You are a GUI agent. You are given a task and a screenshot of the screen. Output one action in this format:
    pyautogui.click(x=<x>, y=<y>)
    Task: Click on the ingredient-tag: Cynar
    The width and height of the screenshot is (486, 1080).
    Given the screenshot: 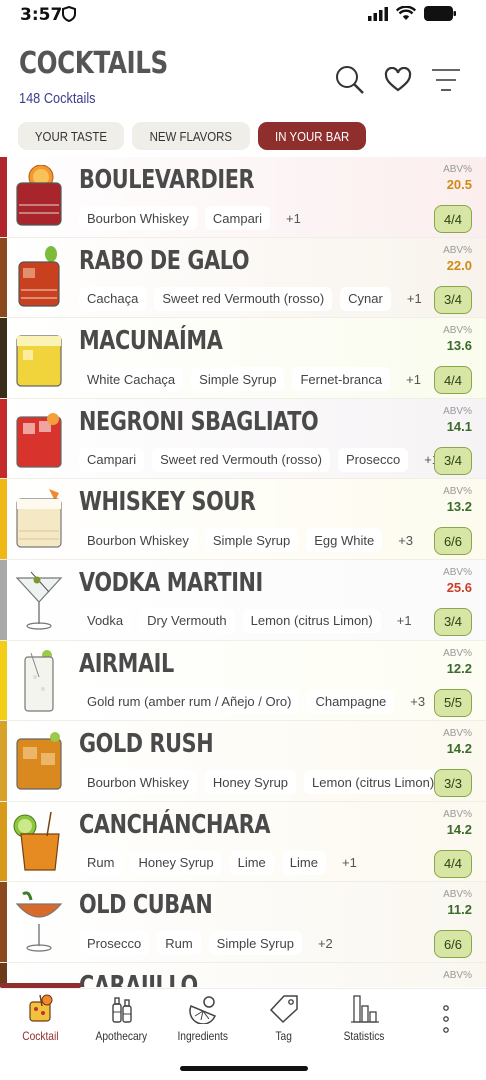 What is the action you would take?
    pyautogui.click(x=365, y=298)
    